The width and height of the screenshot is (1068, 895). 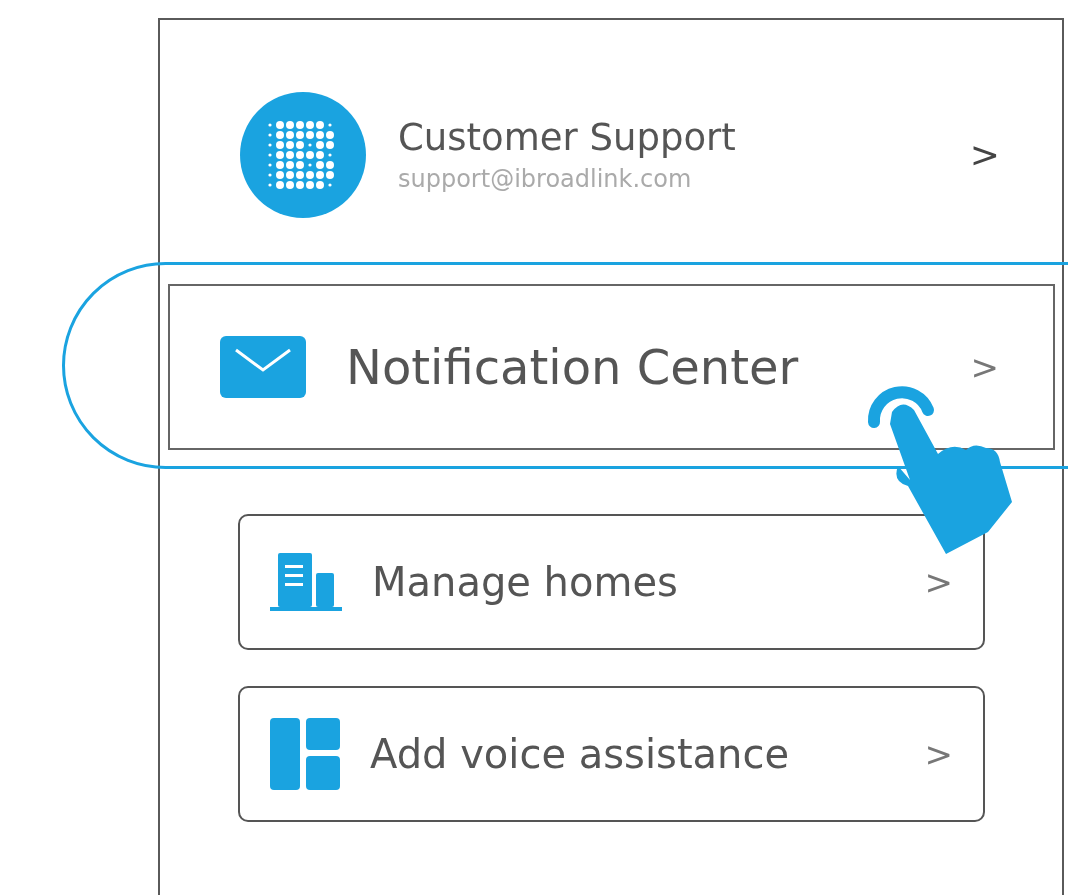 What do you see at coordinates (567, 138) in the screenshot?
I see `support-title: Customer Support` at bounding box center [567, 138].